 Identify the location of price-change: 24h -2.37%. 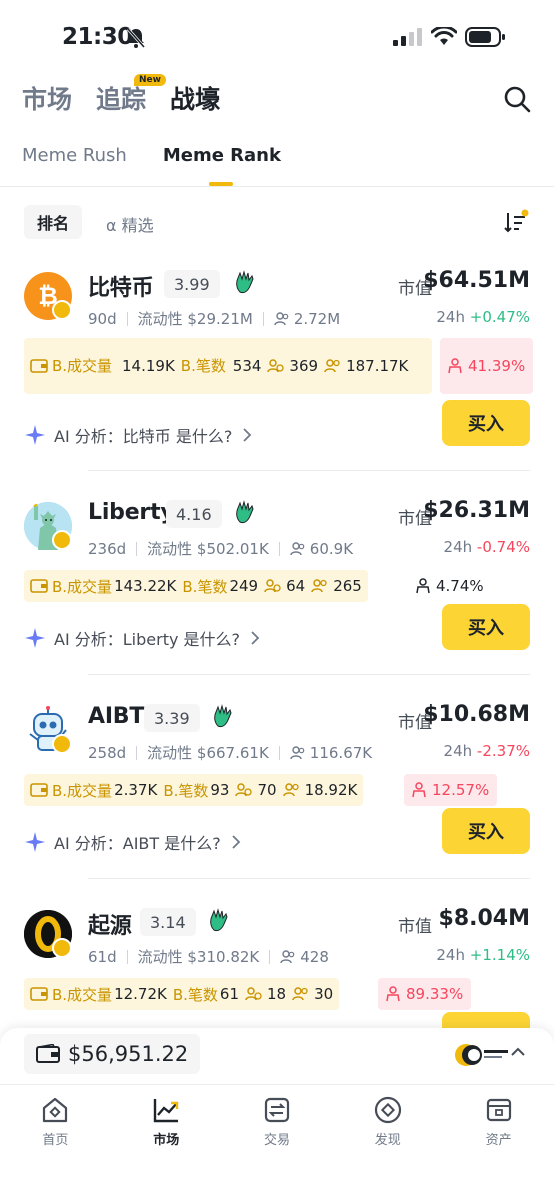
(487, 751).